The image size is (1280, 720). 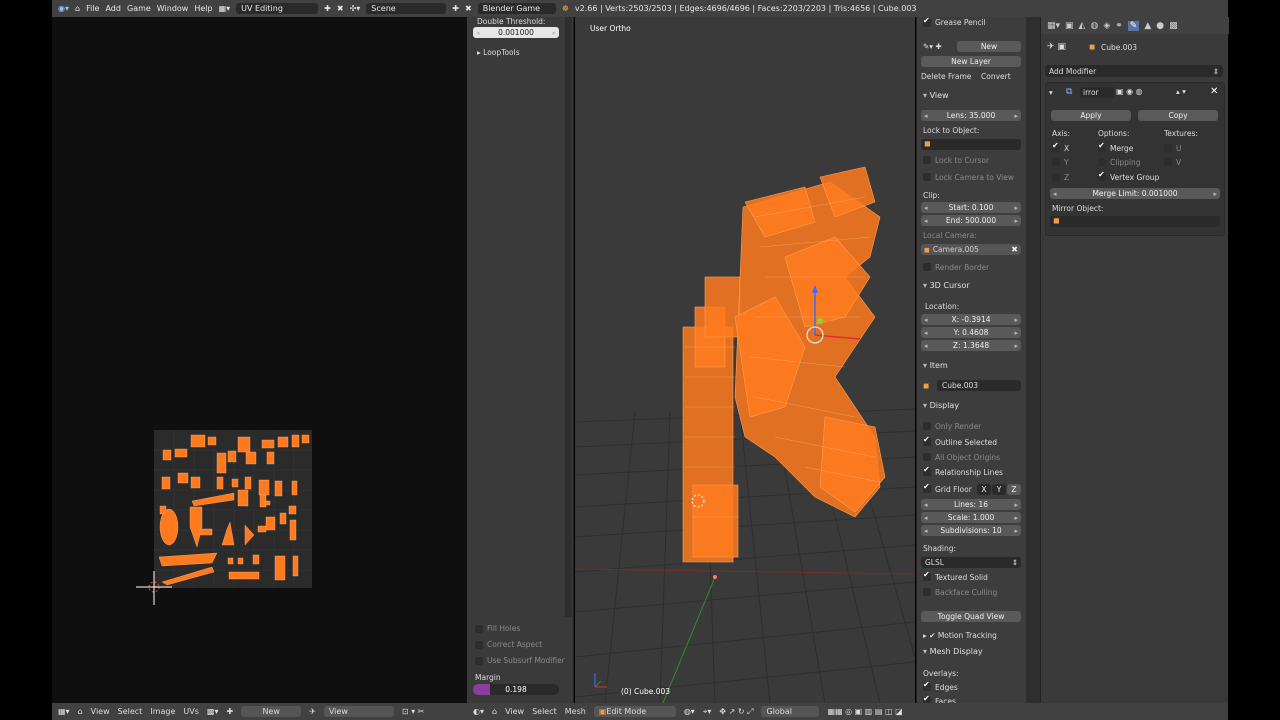 I want to click on toggle-quad-view-button: Toggle Quad View, so click(x=971, y=616).